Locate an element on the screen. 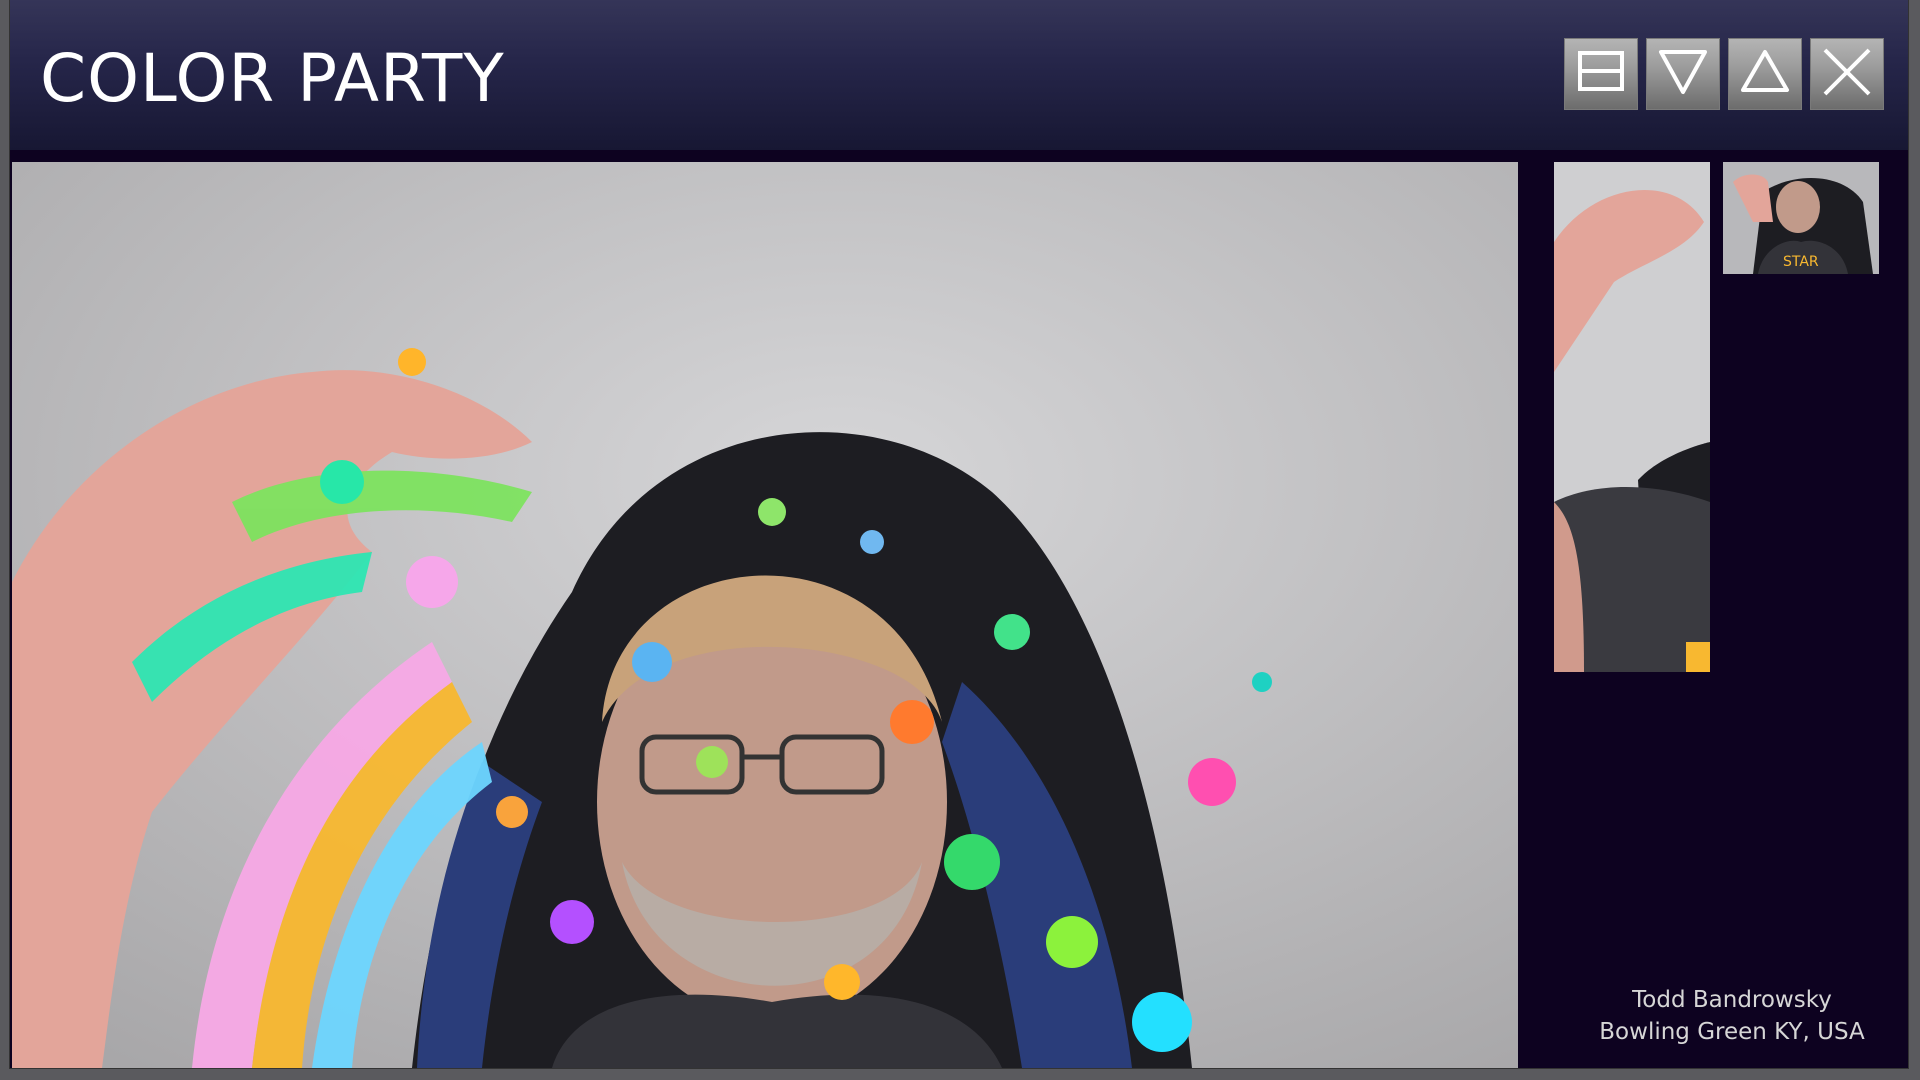 The width and height of the screenshot is (1920, 1080). close-button is located at coordinates (1847, 74).